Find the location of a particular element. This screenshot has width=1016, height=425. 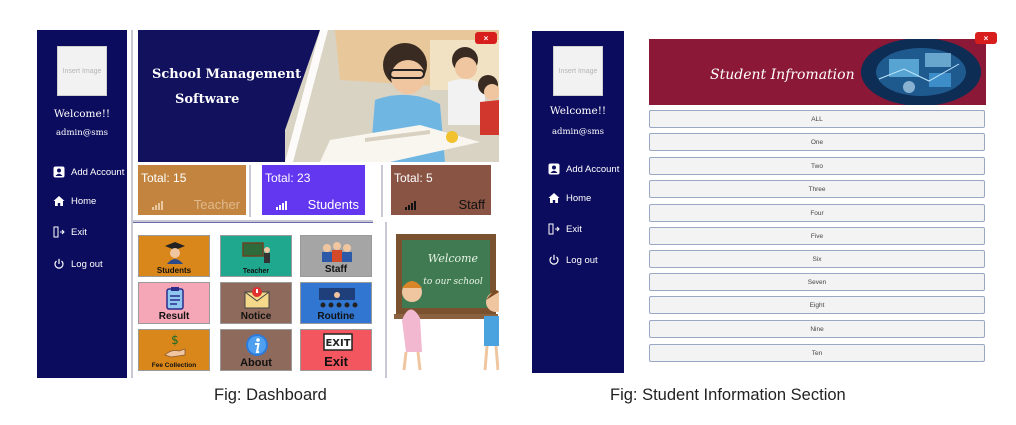

staff-group-icon is located at coordinates (337, 252).